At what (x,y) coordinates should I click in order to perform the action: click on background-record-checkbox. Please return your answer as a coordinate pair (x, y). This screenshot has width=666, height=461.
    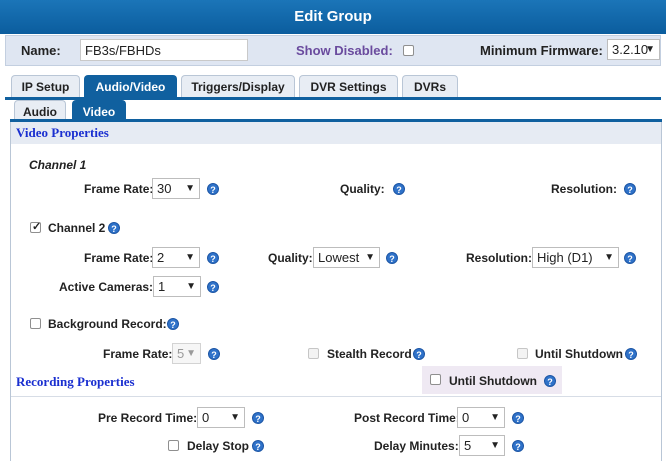
    Looking at the image, I should click on (35, 323).